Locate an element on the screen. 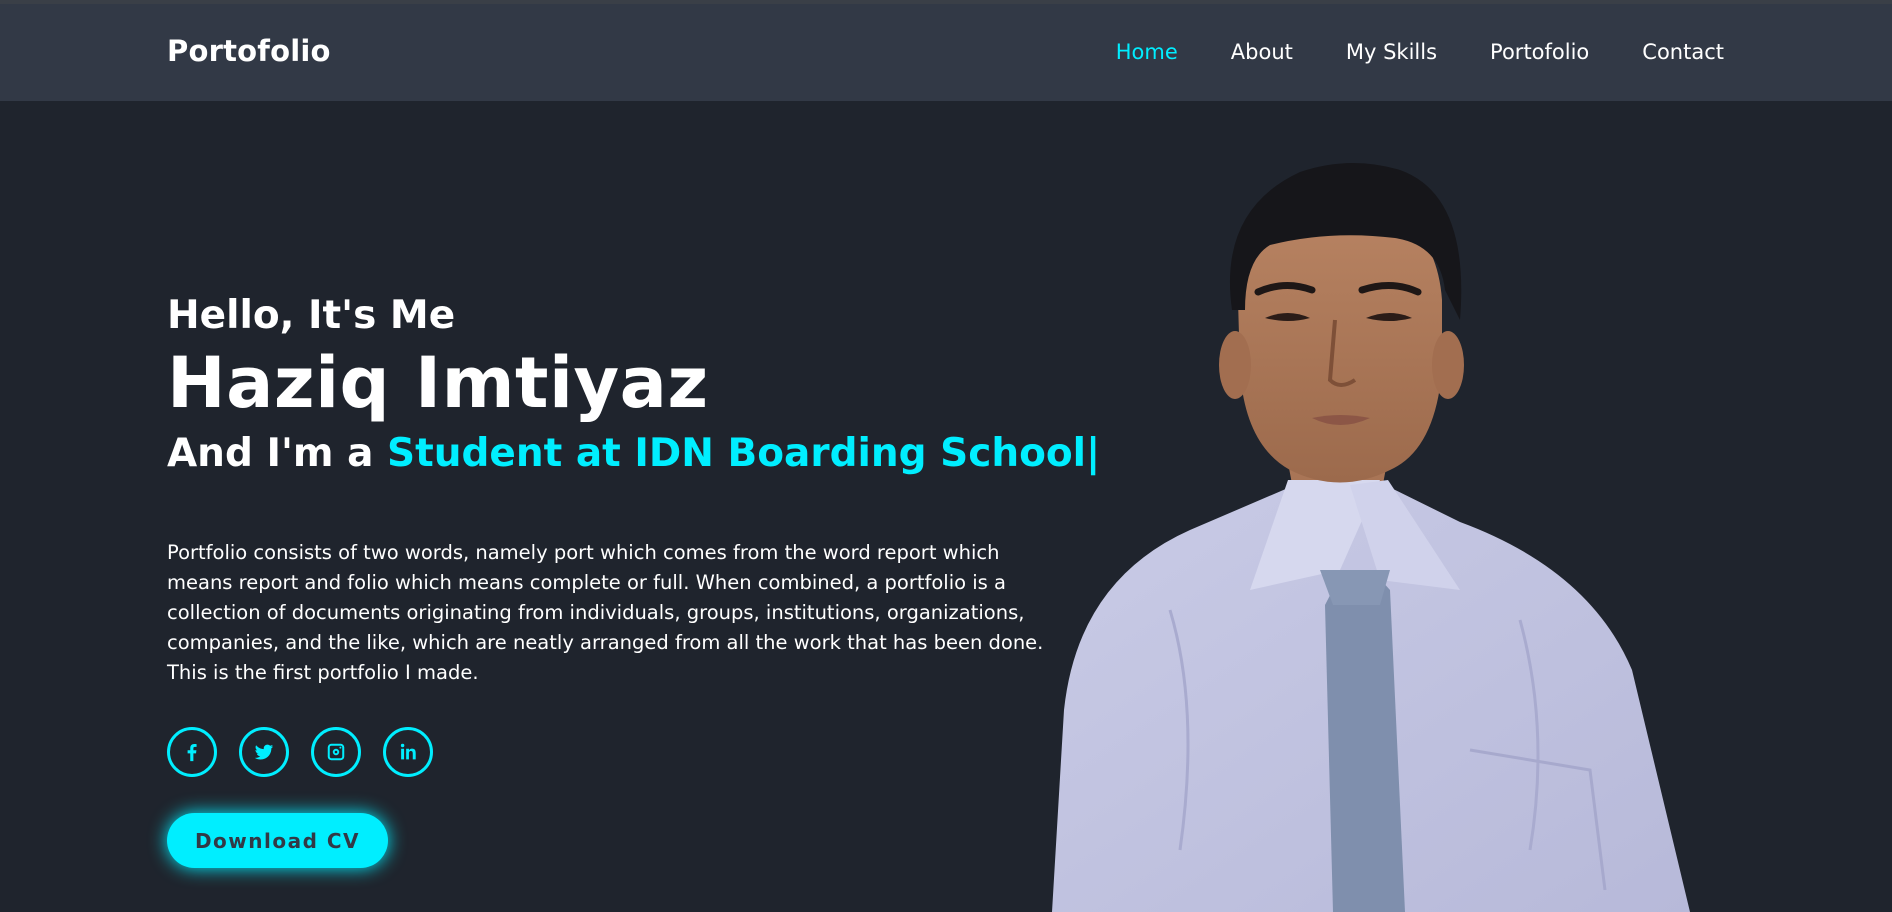  linkedin-link is located at coordinates (408, 752).